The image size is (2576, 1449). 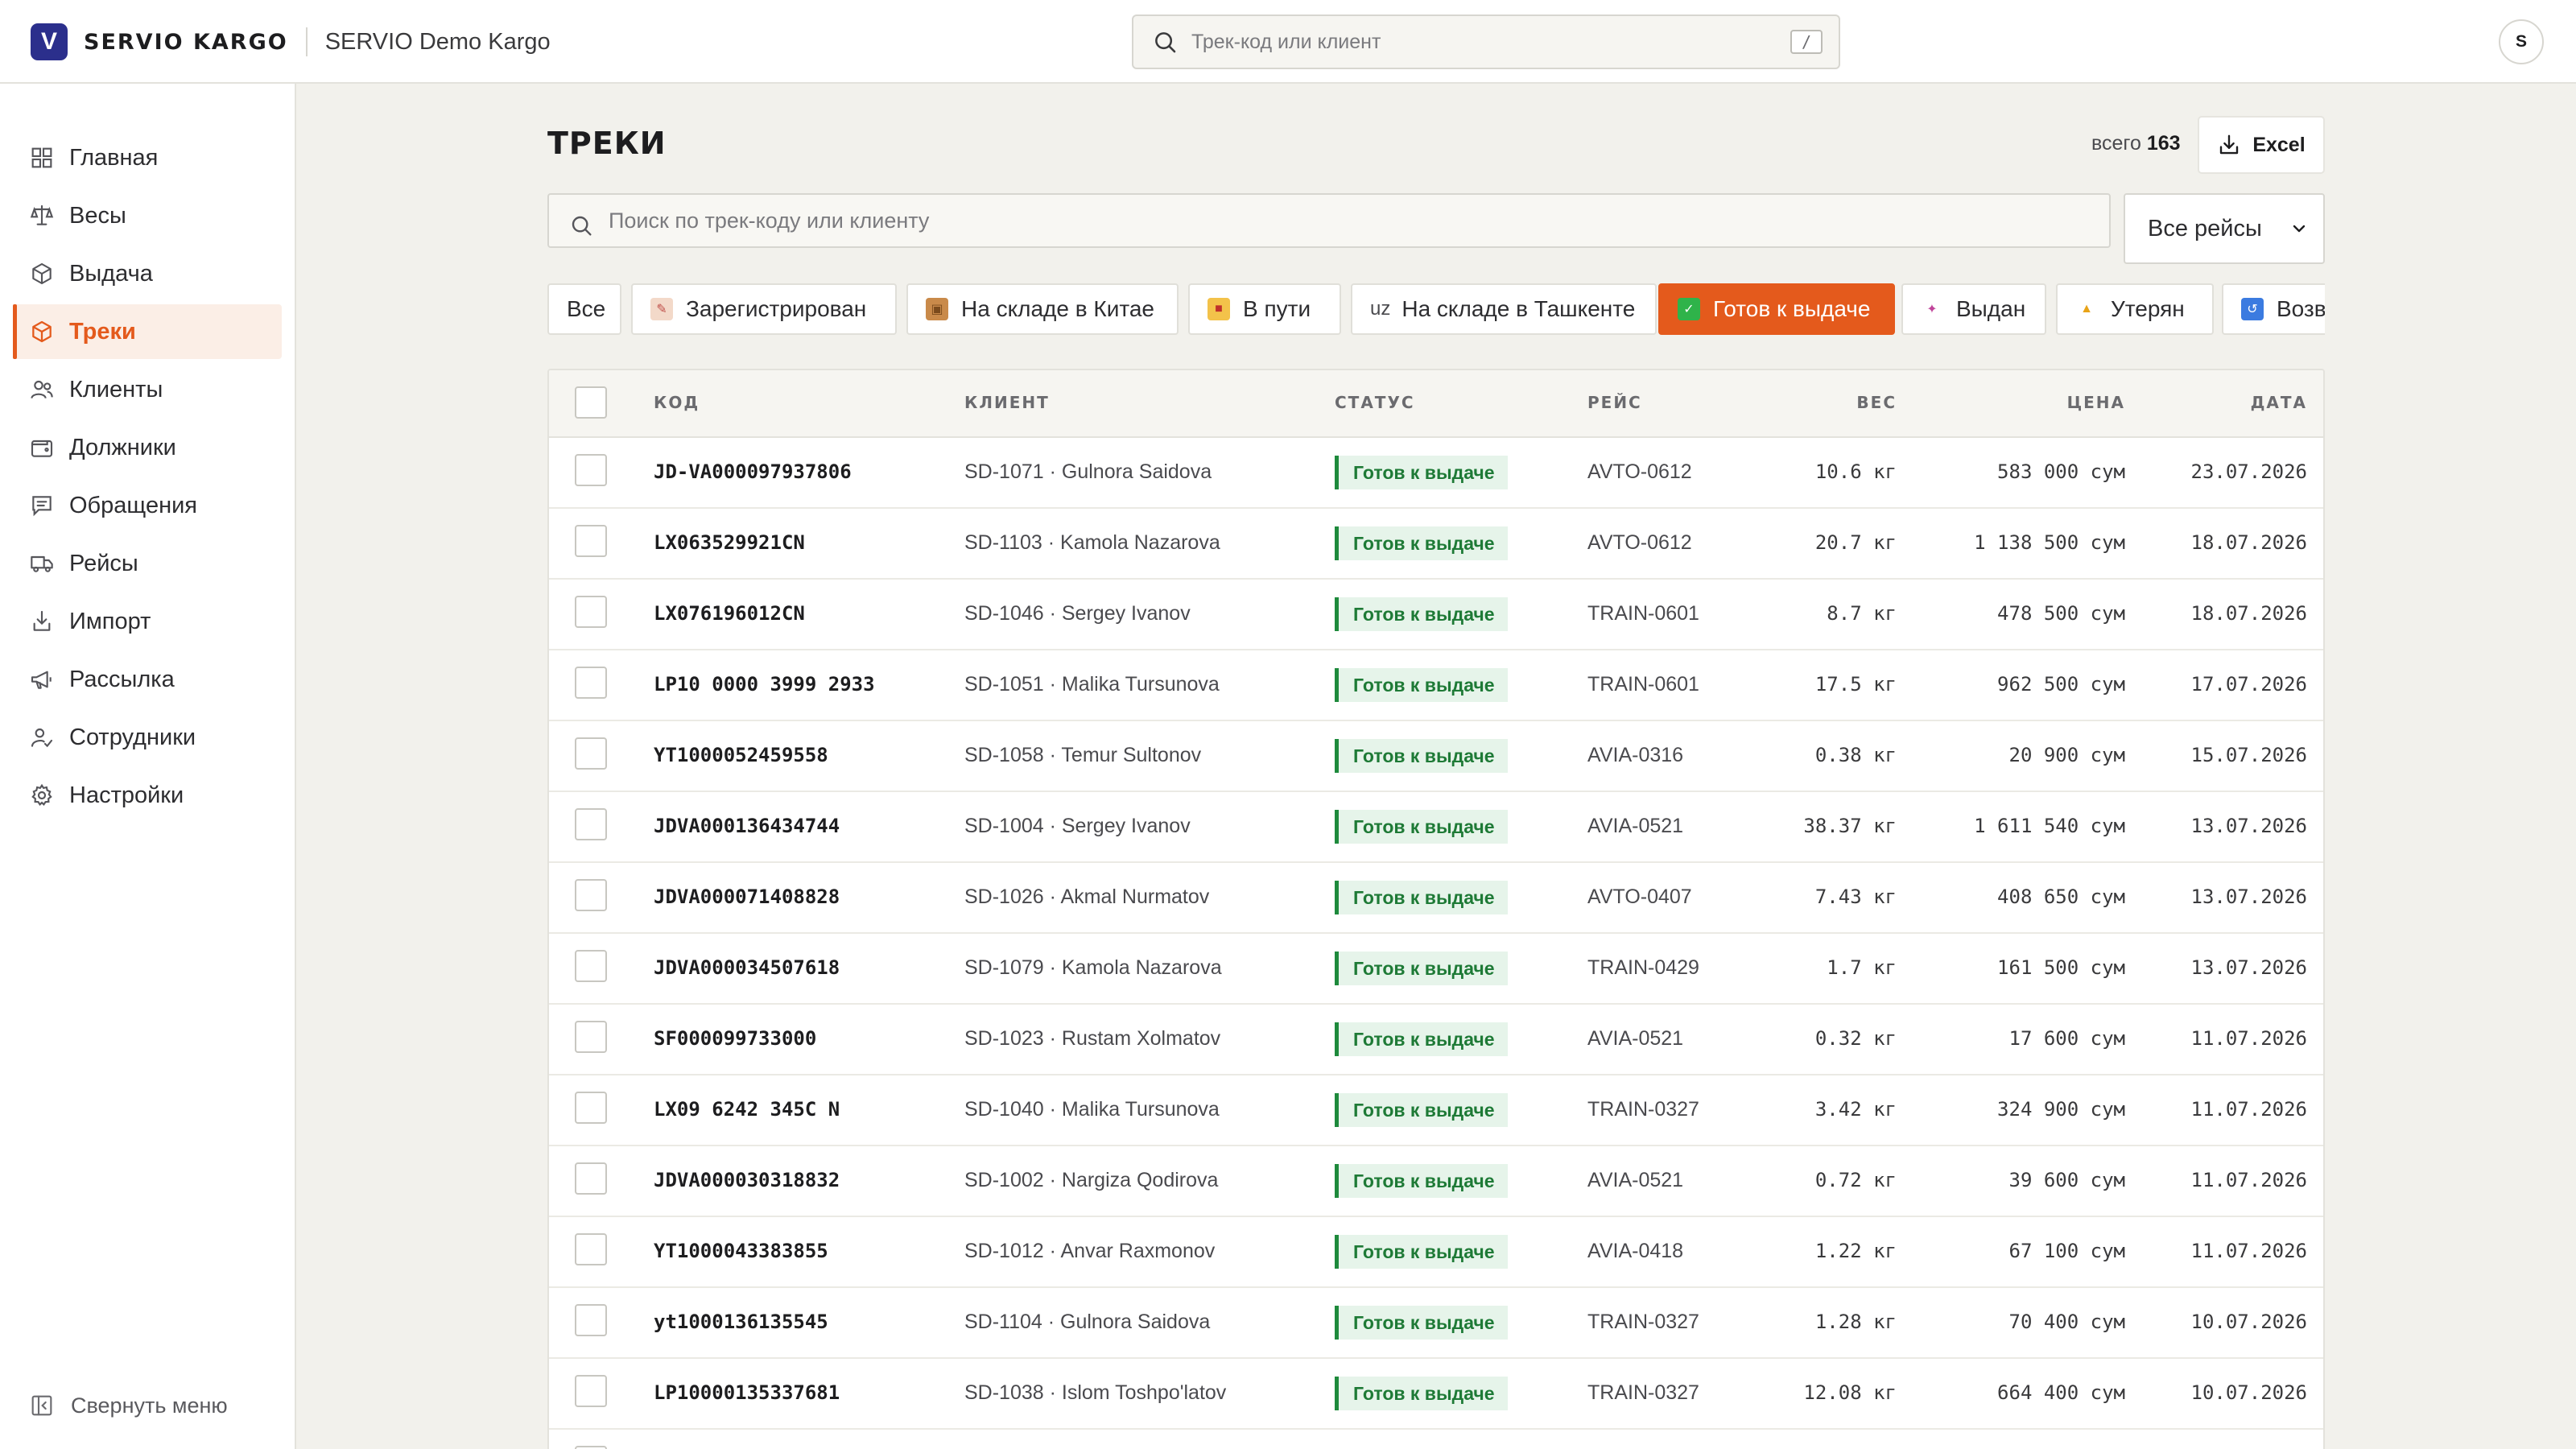 I want to click on track-code: YT1000043383855, so click(x=741, y=1251).